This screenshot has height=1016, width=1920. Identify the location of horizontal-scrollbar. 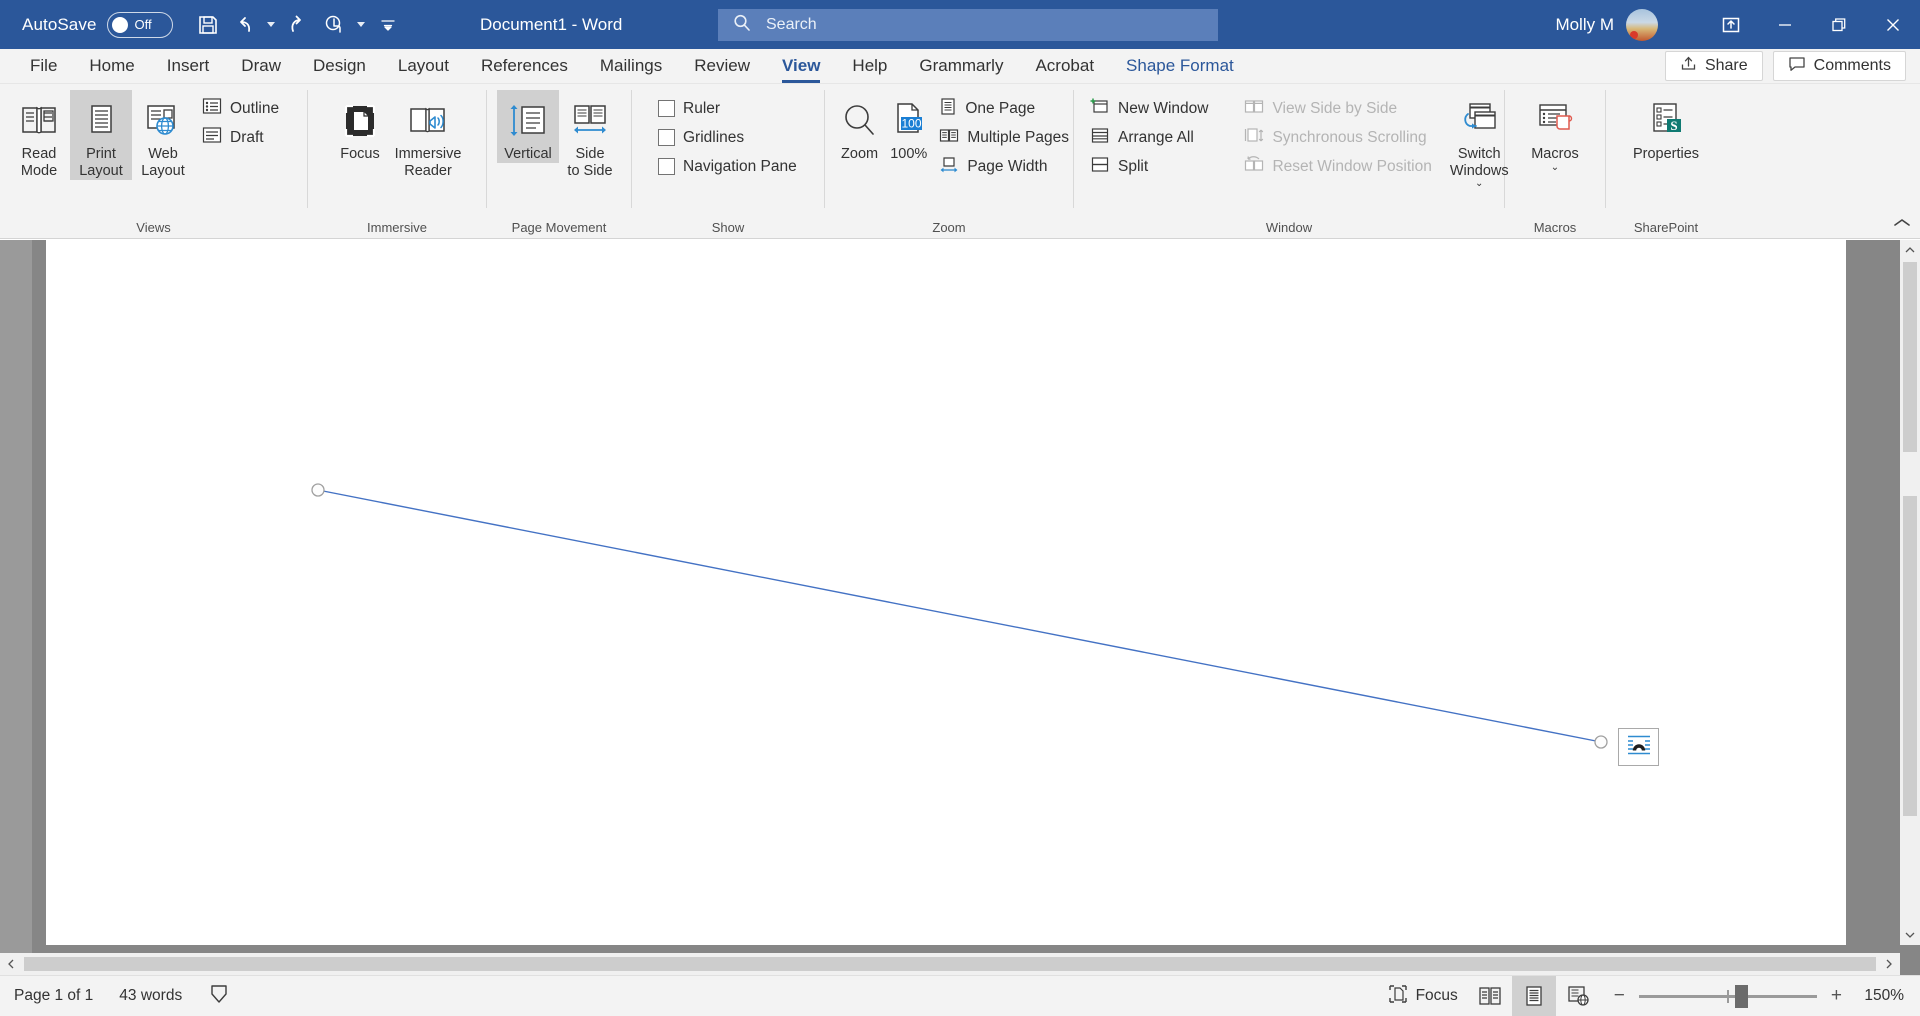
(950, 964).